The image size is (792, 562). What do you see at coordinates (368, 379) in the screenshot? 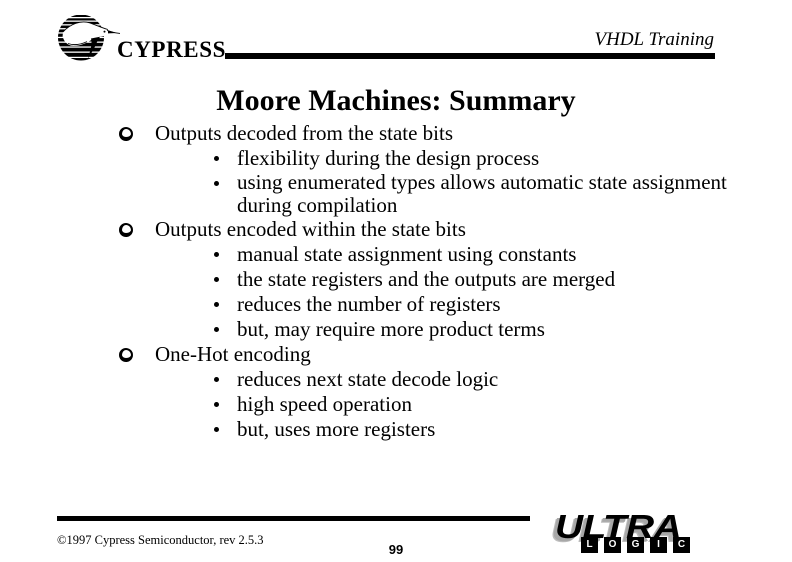
I see `bullet-level2-text: reduces next state decode logic` at bounding box center [368, 379].